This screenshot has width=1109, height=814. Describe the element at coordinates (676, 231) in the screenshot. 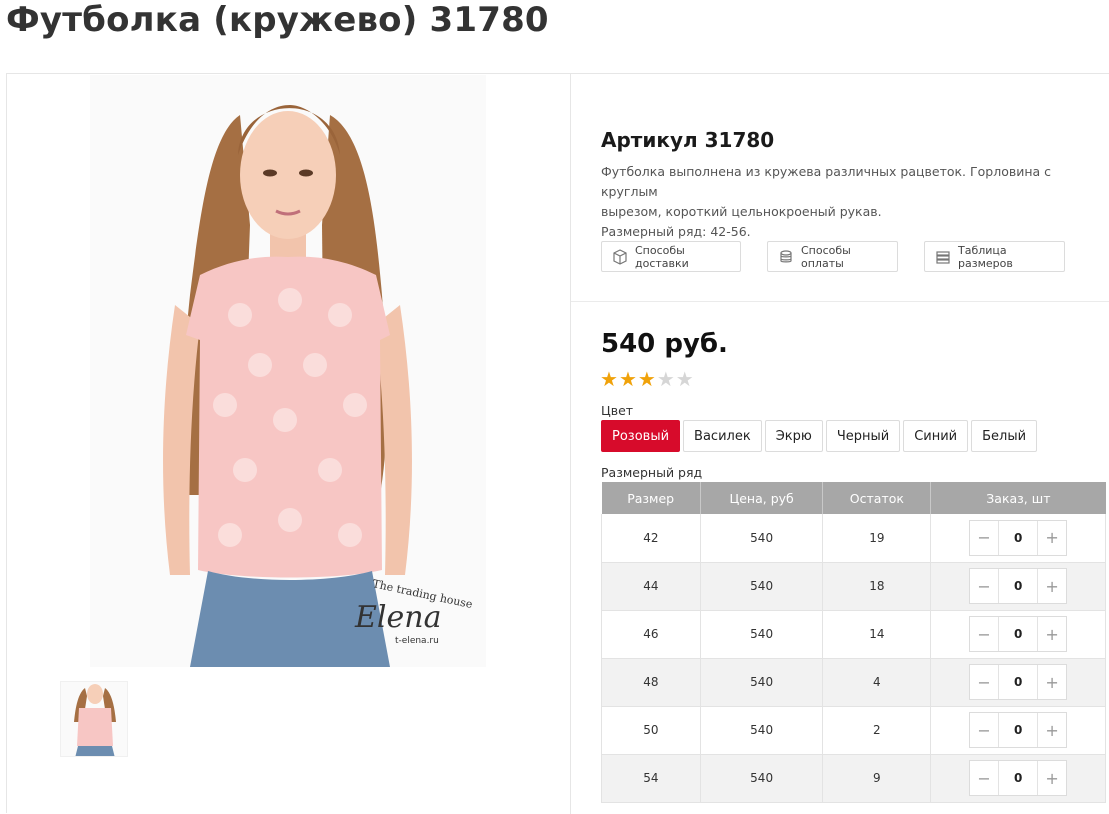

I see `description-line: Размерный ряд: 42-56.` at that location.